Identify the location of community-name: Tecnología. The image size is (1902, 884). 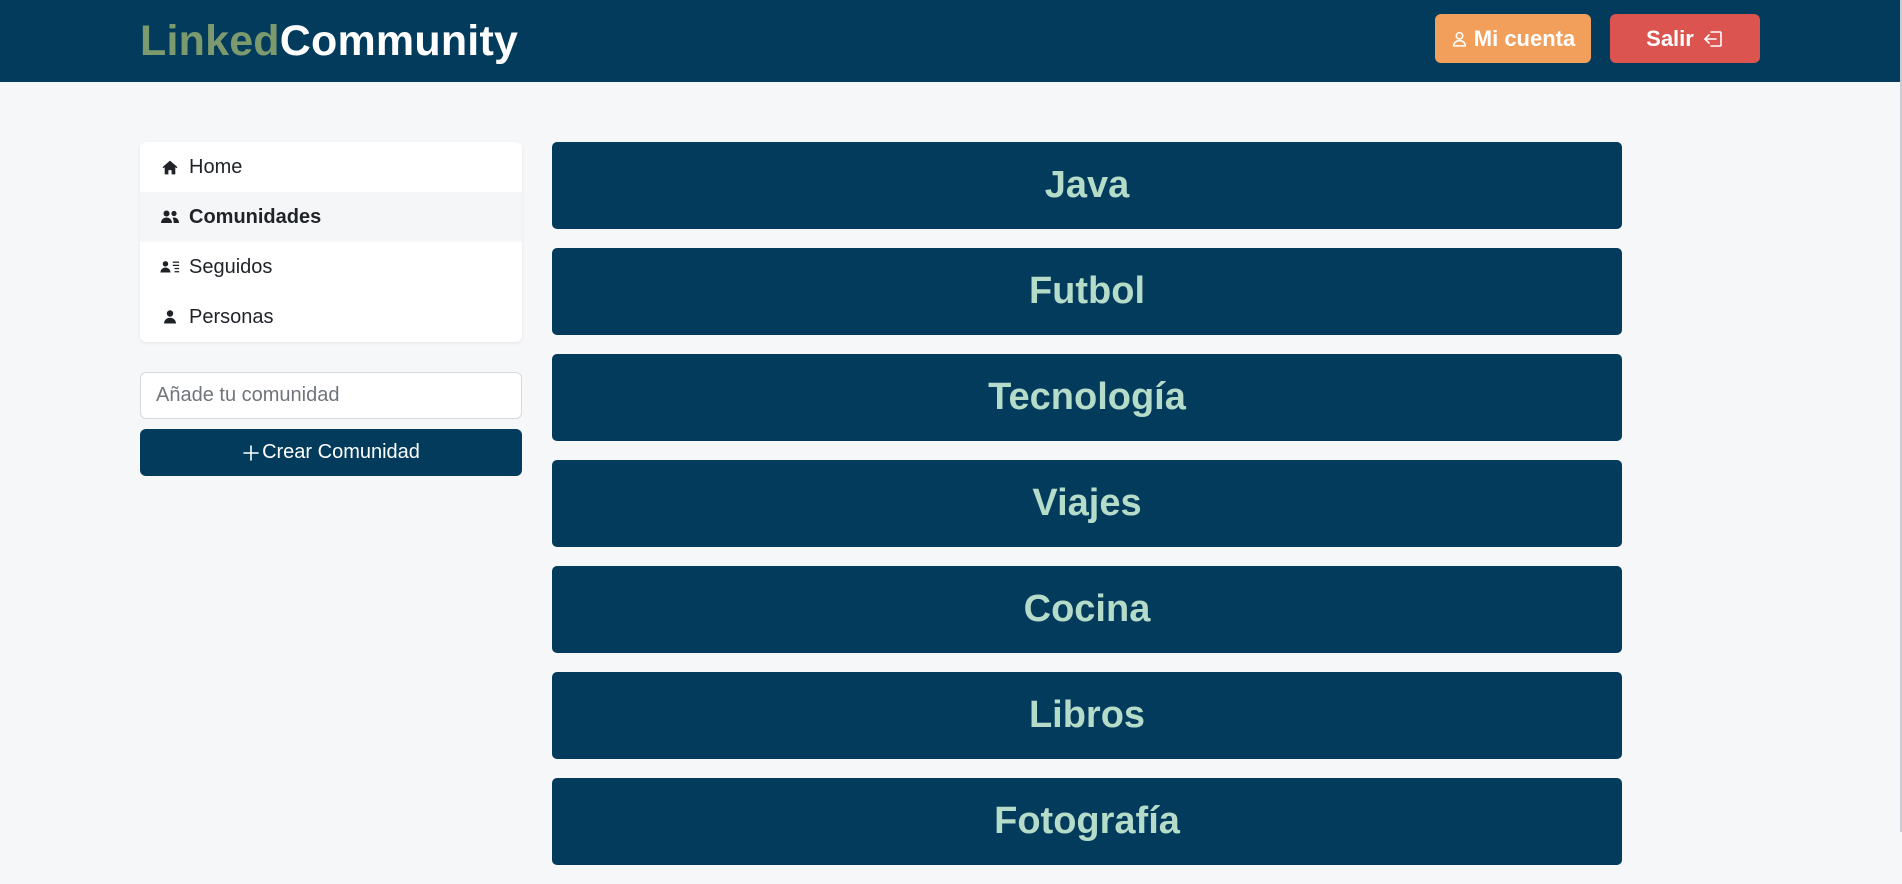
(1087, 397).